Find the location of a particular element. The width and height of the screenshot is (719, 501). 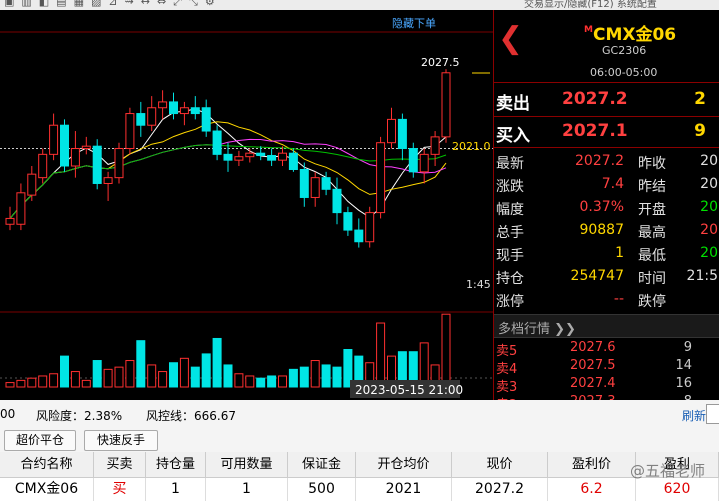

column-header: 持仓量 is located at coordinates (176, 465).